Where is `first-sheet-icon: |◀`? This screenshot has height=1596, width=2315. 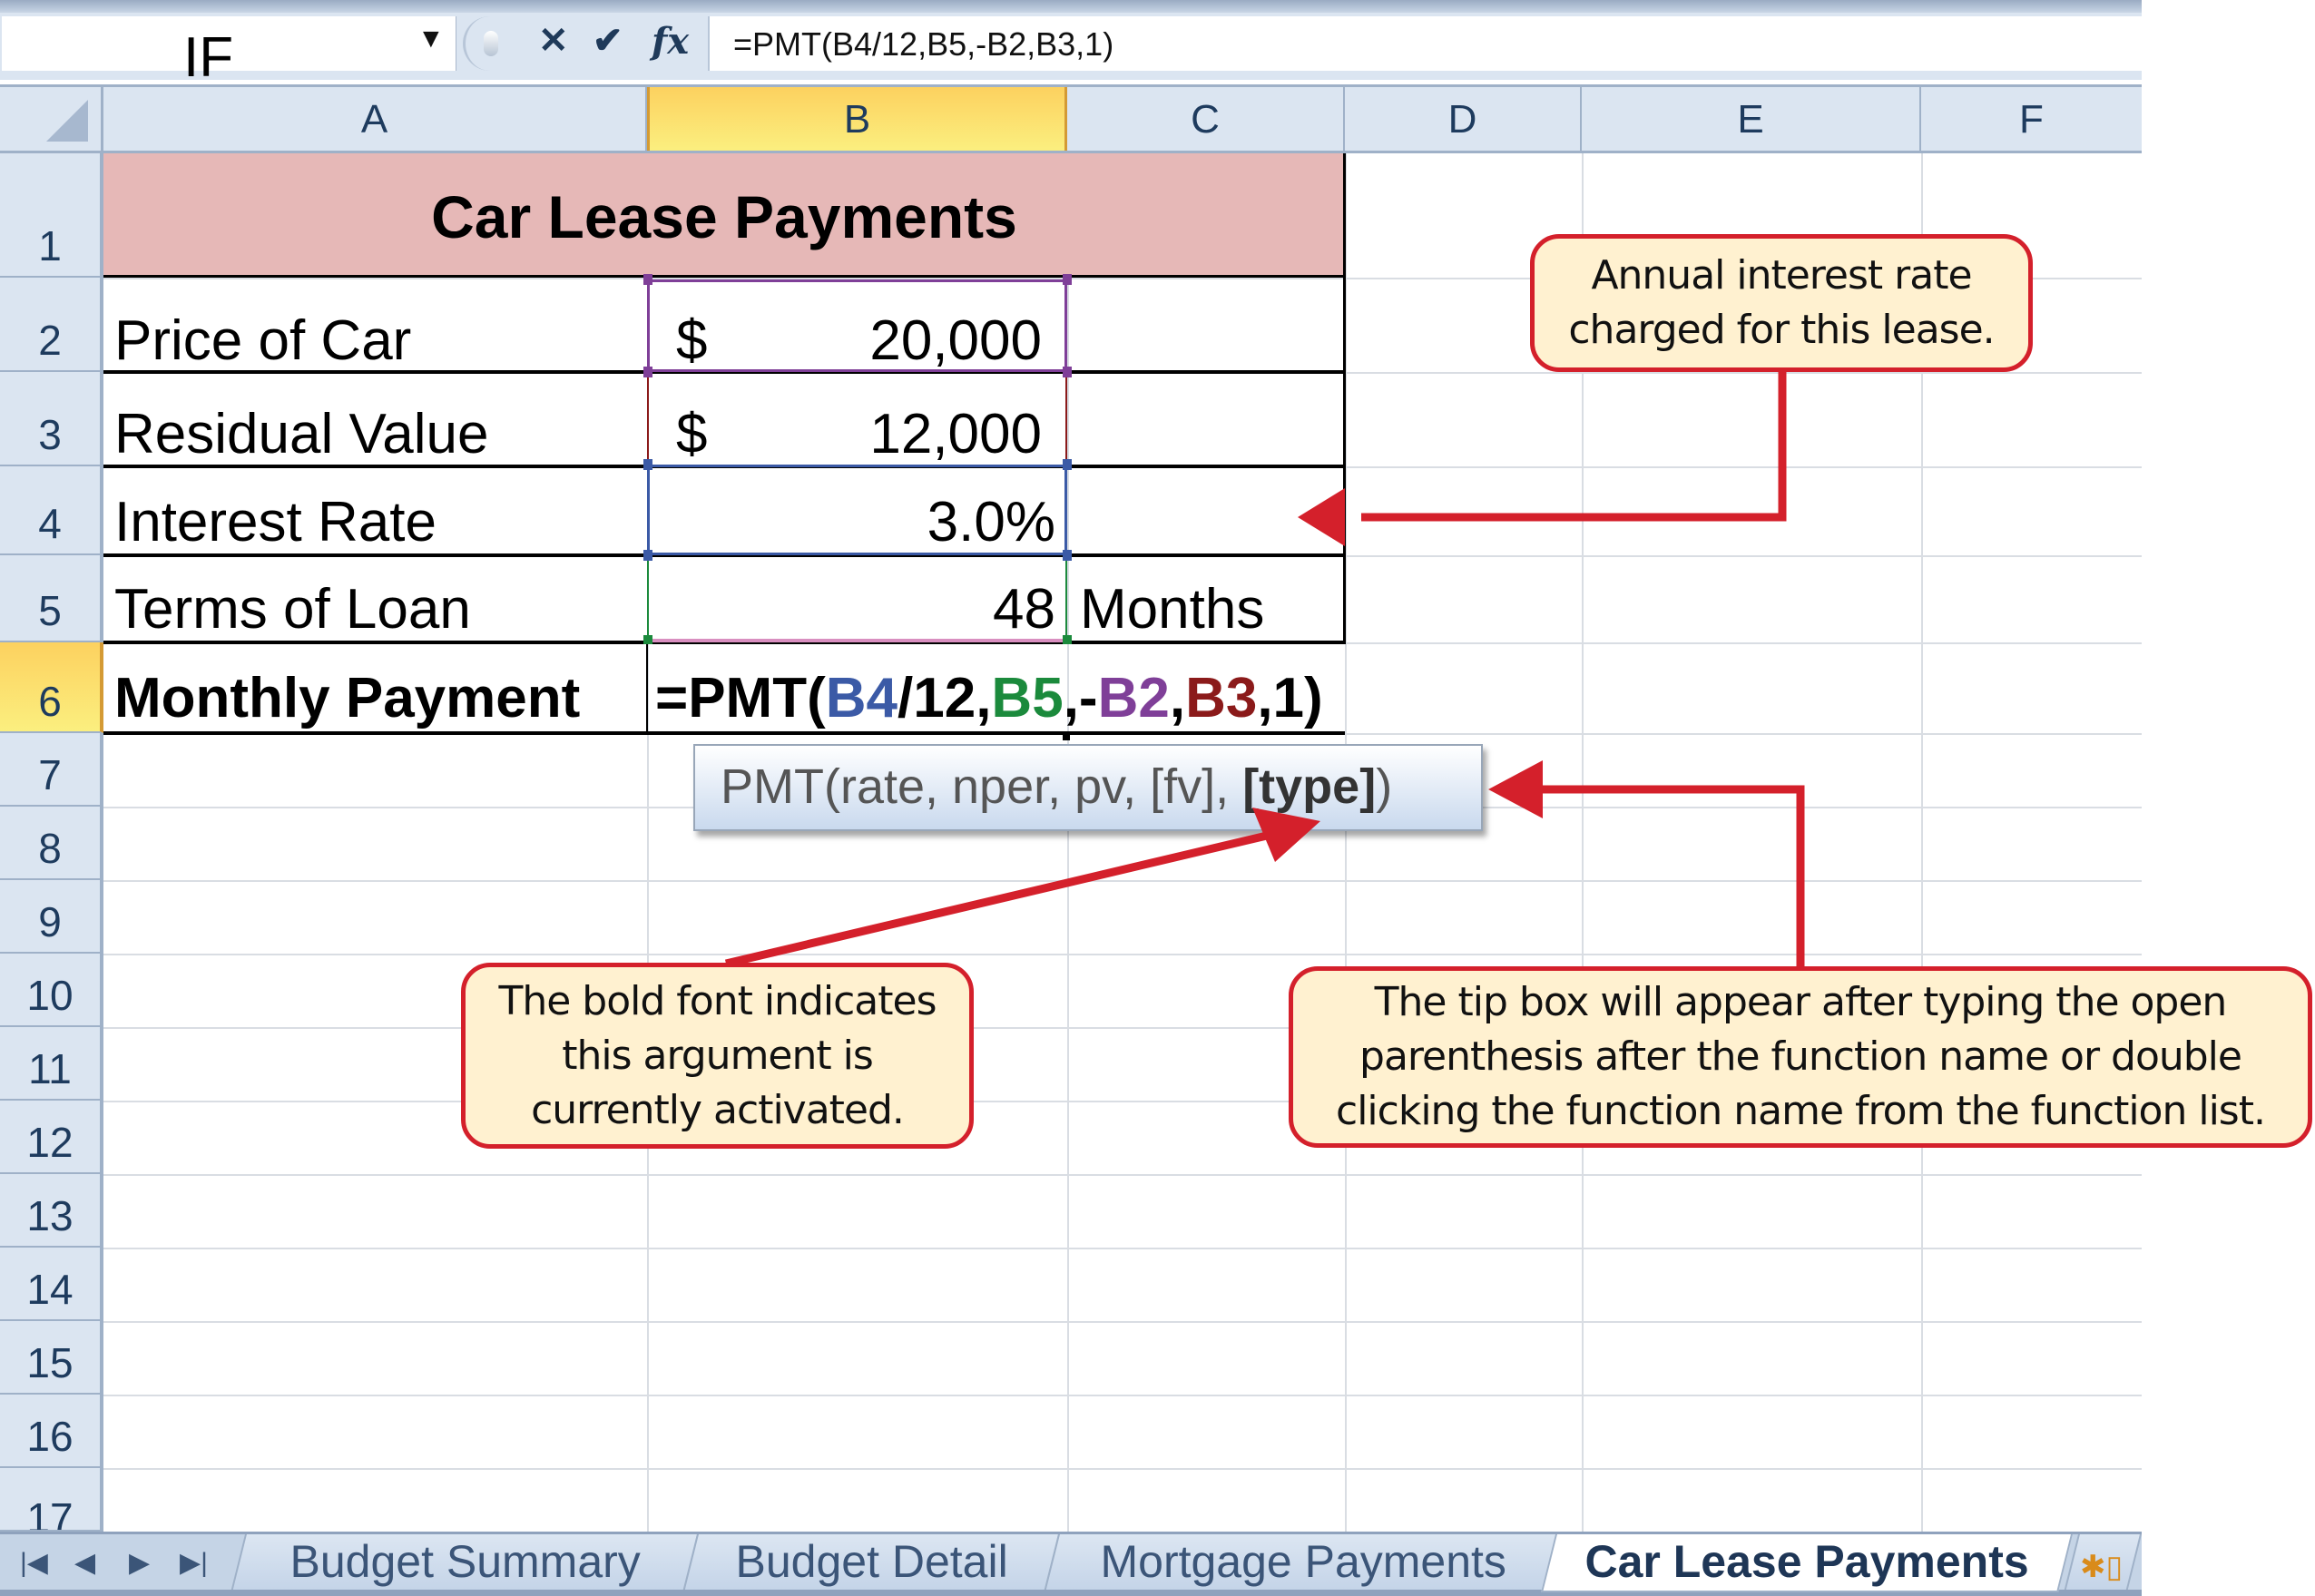 first-sheet-icon: |◀ is located at coordinates (34, 1563).